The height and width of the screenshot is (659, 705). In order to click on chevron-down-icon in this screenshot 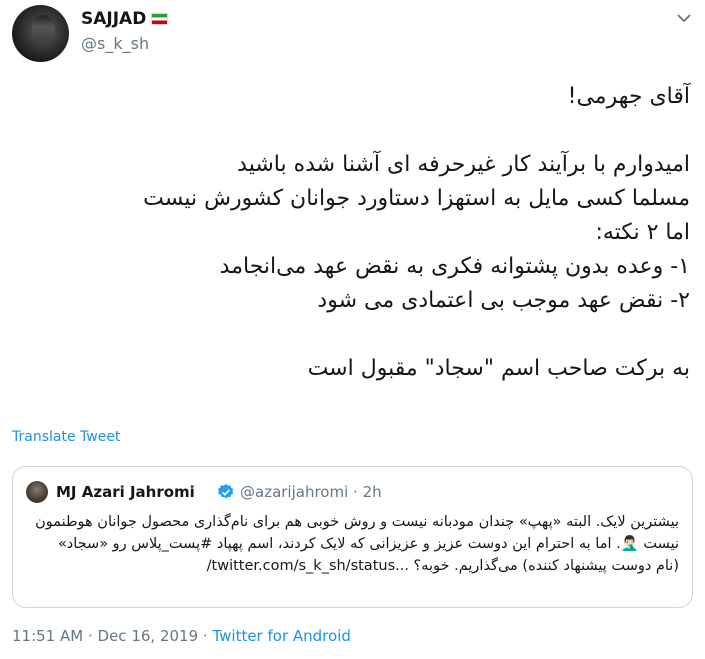, I will do `click(684, 18)`.